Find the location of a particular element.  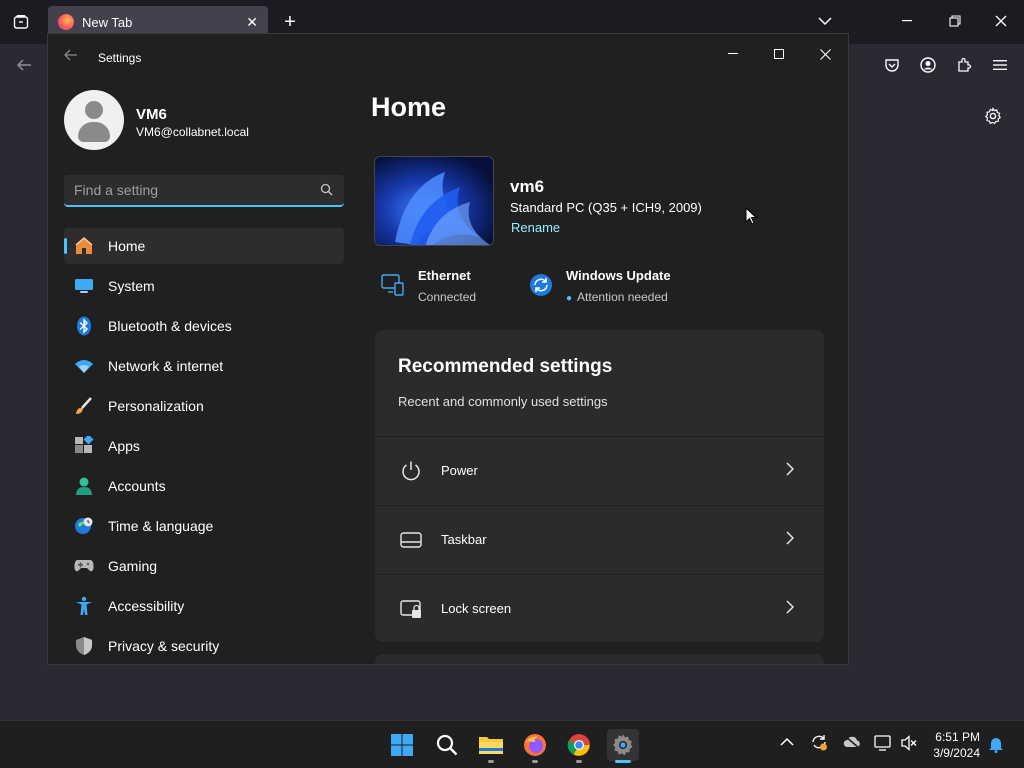

accounts-icon is located at coordinates (84, 486).